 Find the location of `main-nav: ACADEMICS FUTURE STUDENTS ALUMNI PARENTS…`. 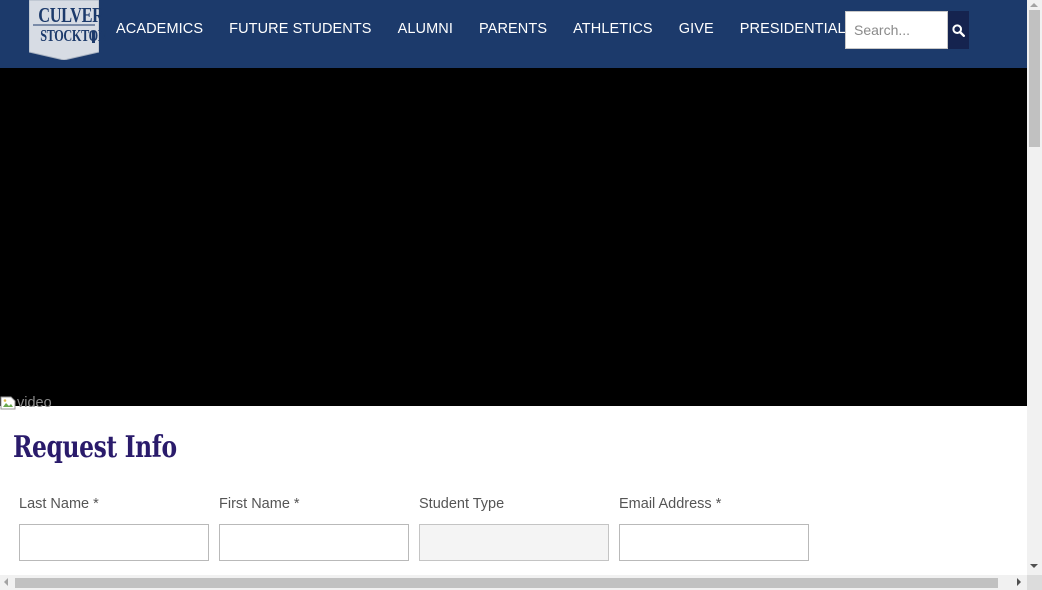

main-nav: ACADEMICS FUTURE STUDENTS ALUMNI PARENTS… is located at coordinates (513, 29).